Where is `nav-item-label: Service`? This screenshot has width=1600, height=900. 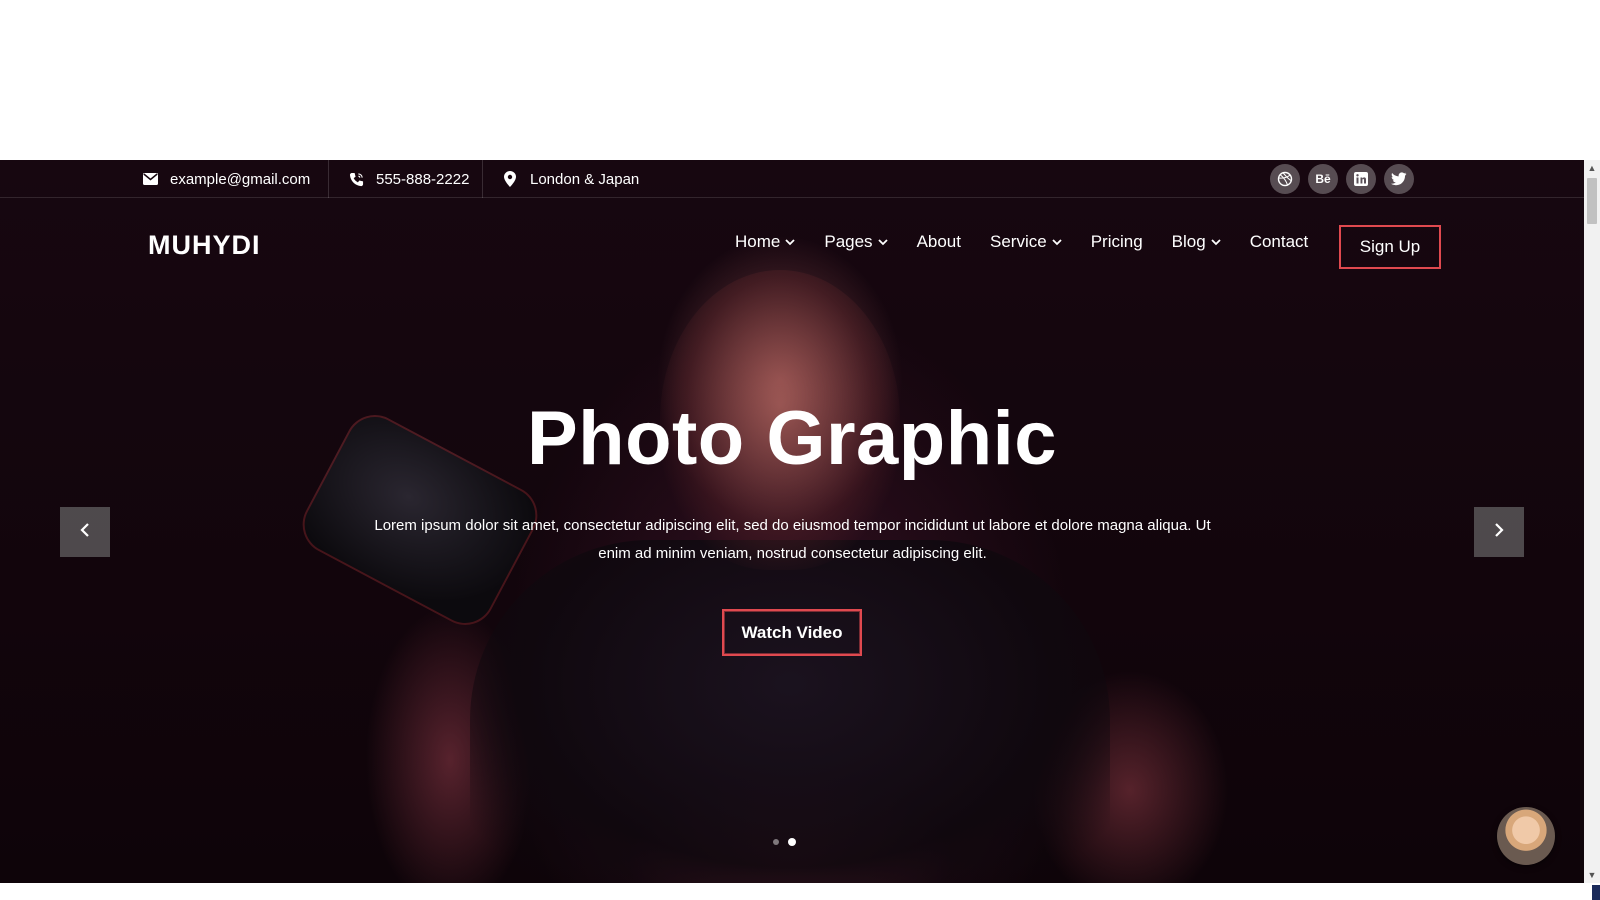
nav-item-label: Service is located at coordinates (1018, 241).